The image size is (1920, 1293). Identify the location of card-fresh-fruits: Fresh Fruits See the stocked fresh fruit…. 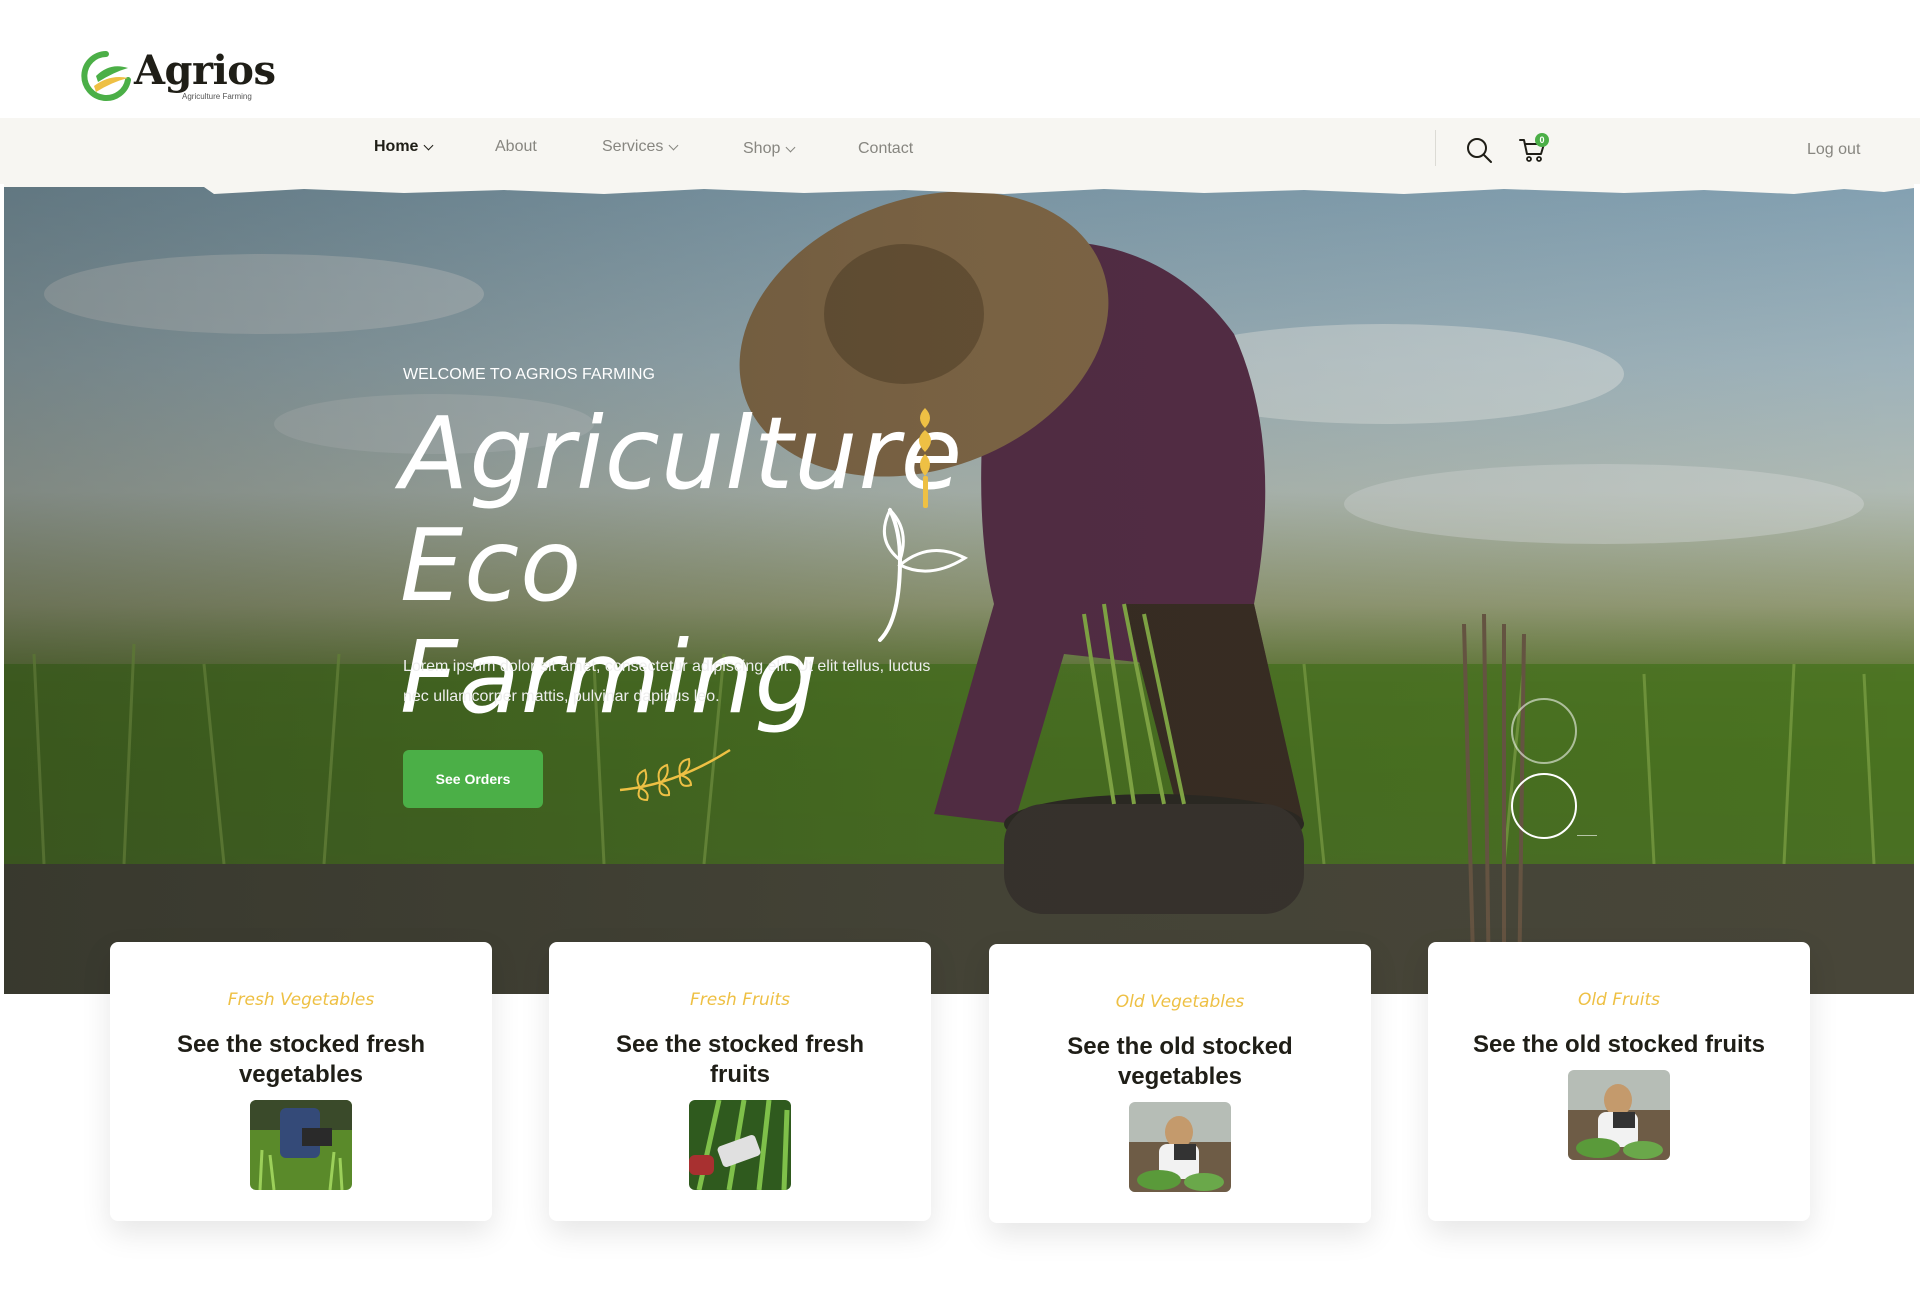
(740, 1081).